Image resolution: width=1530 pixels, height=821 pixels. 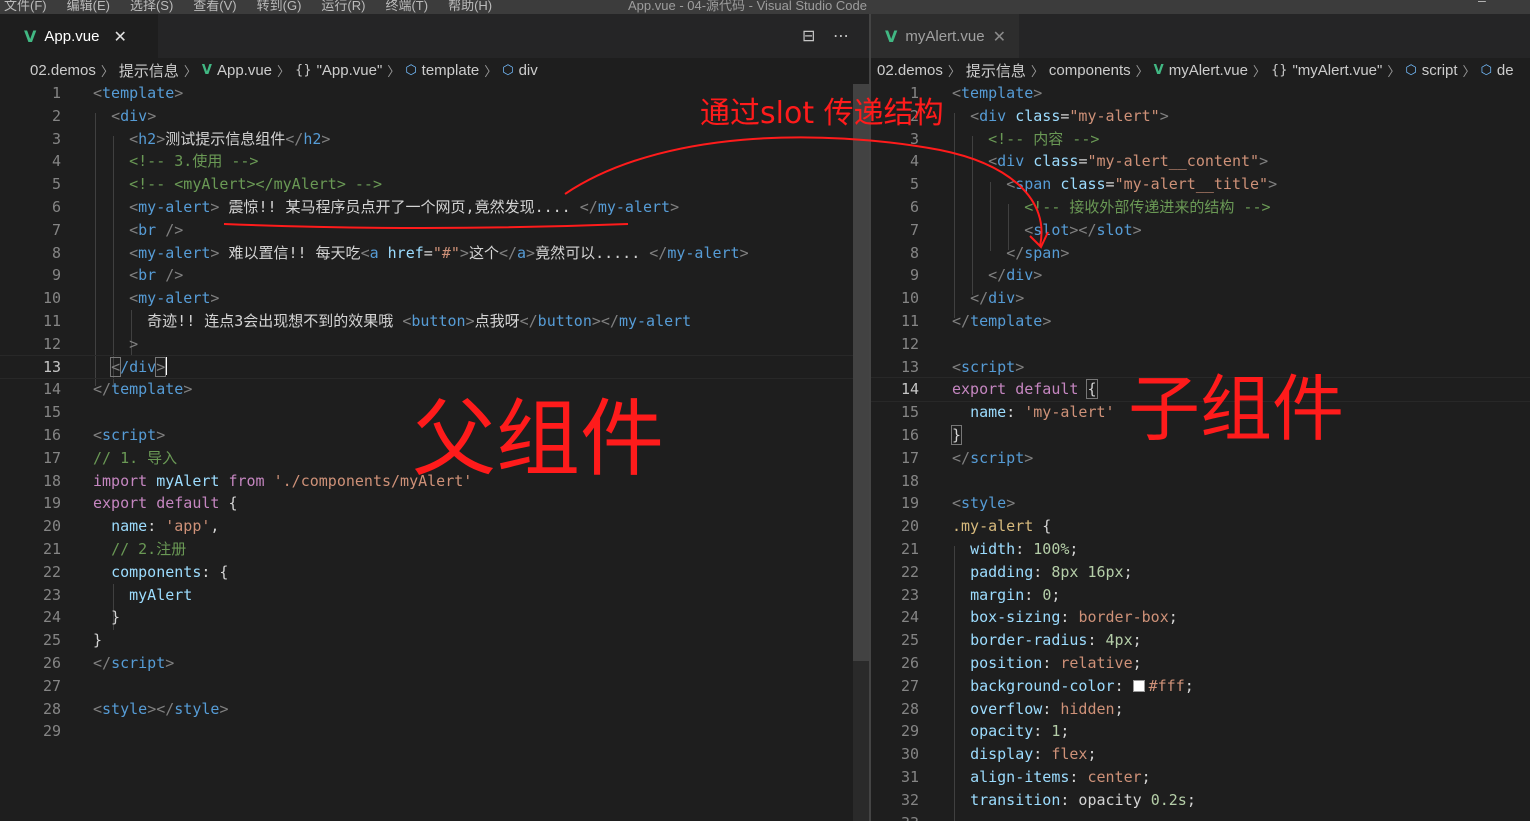 What do you see at coordinates (140, 503) in the screenshot?
I see `code-line: 19 export default {` at bounding box center [140, 503].